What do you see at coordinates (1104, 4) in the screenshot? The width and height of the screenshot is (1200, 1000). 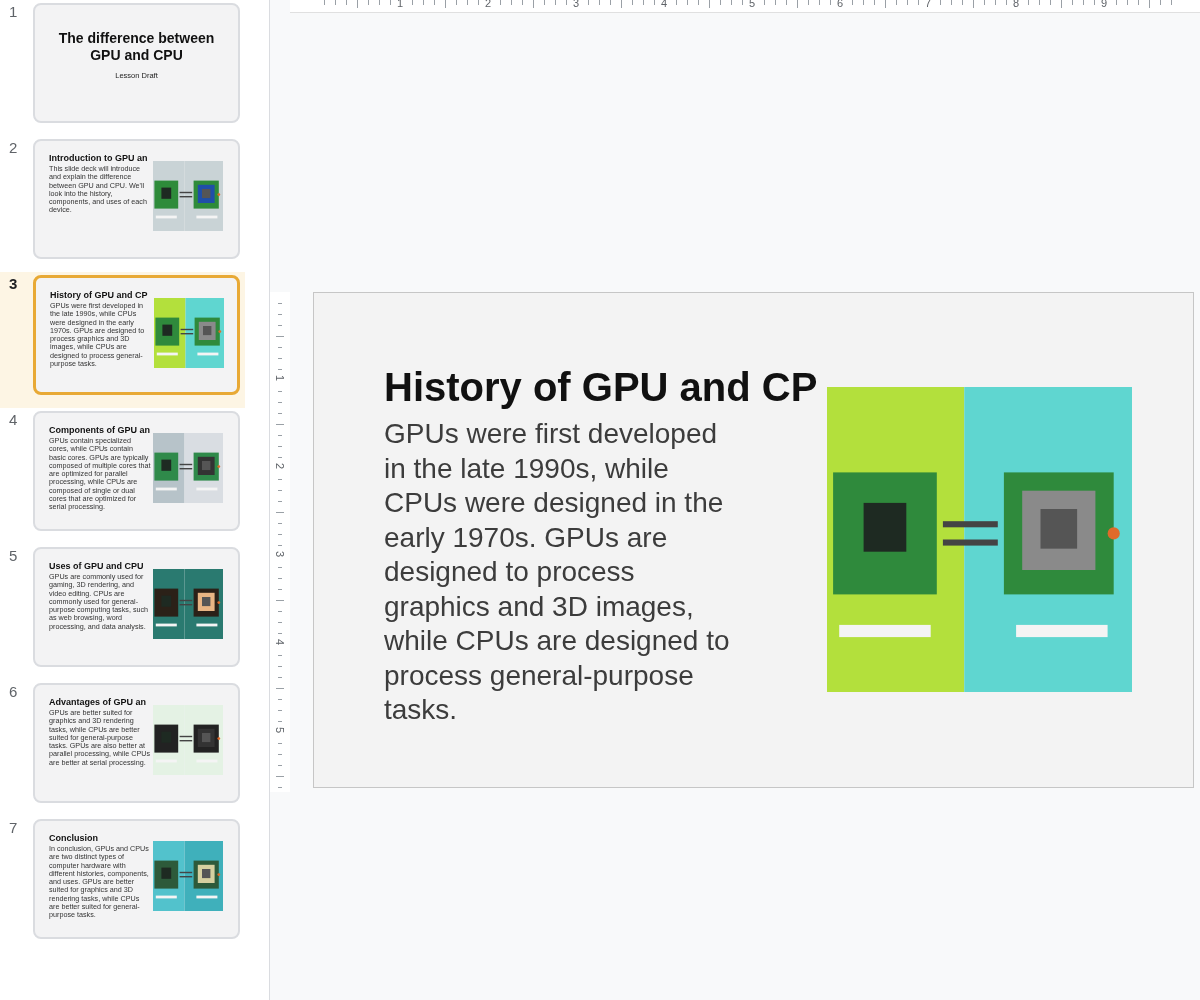 I see `ruler-number: 9` at bounding box center [1104, 4].